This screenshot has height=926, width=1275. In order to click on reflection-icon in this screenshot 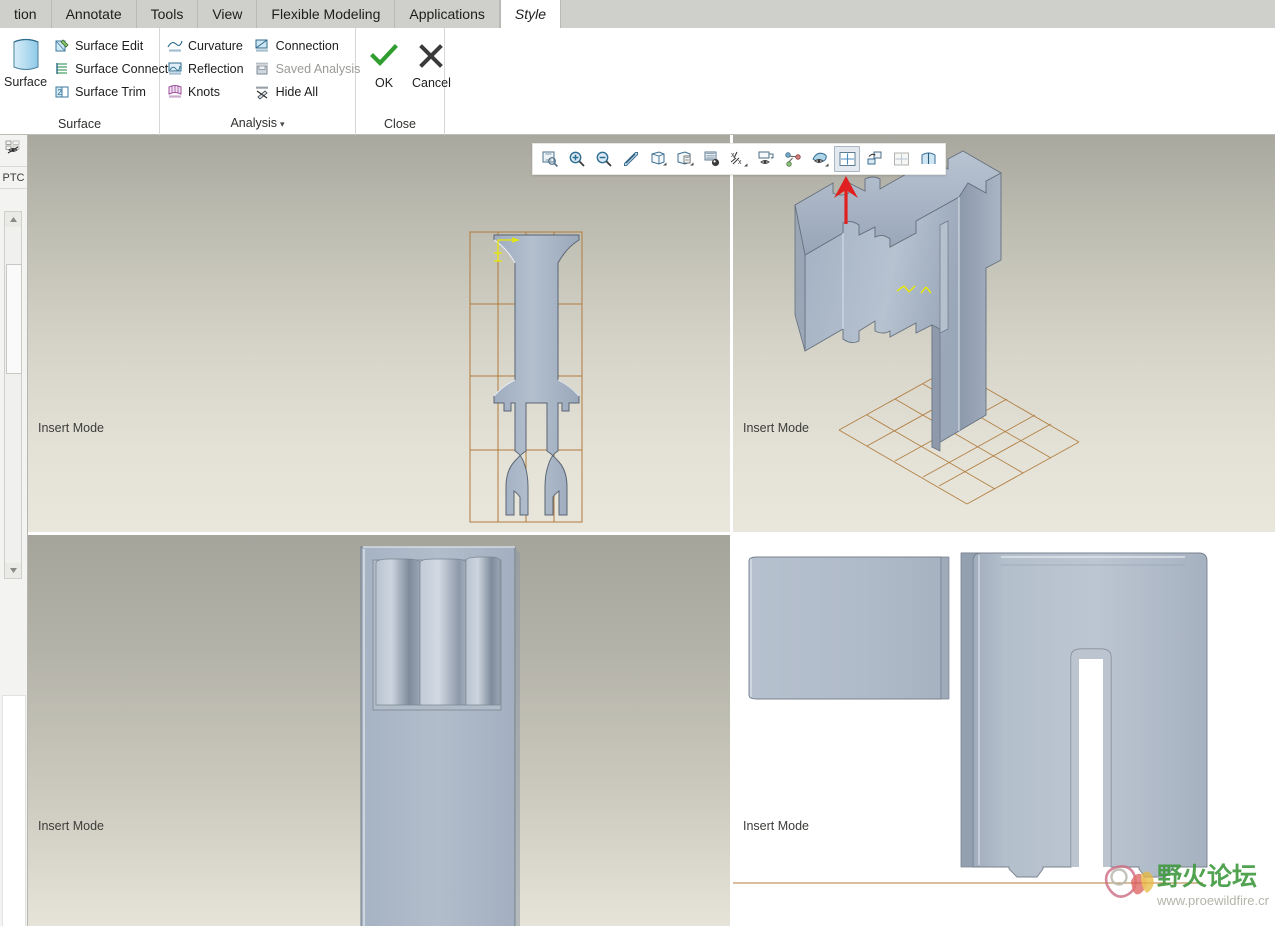, I will do `click(174, 68)`.